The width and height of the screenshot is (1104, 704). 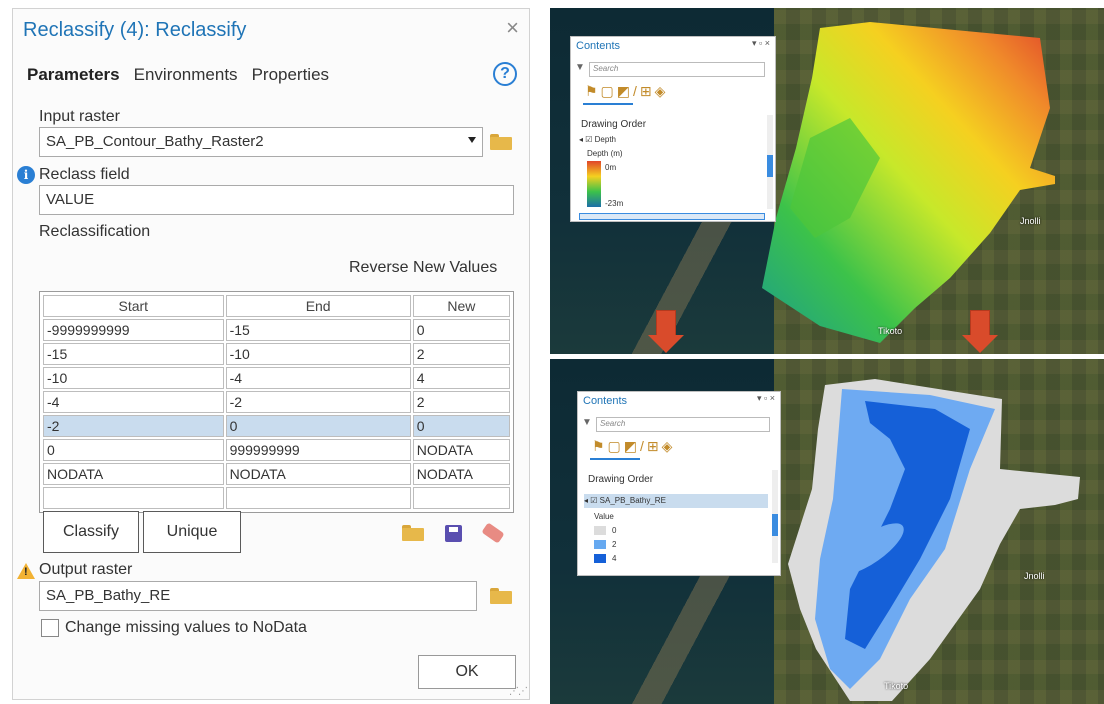 I want to click on layer-item-depth: ◂ ☑ Depth, so click(x=597, y=139).